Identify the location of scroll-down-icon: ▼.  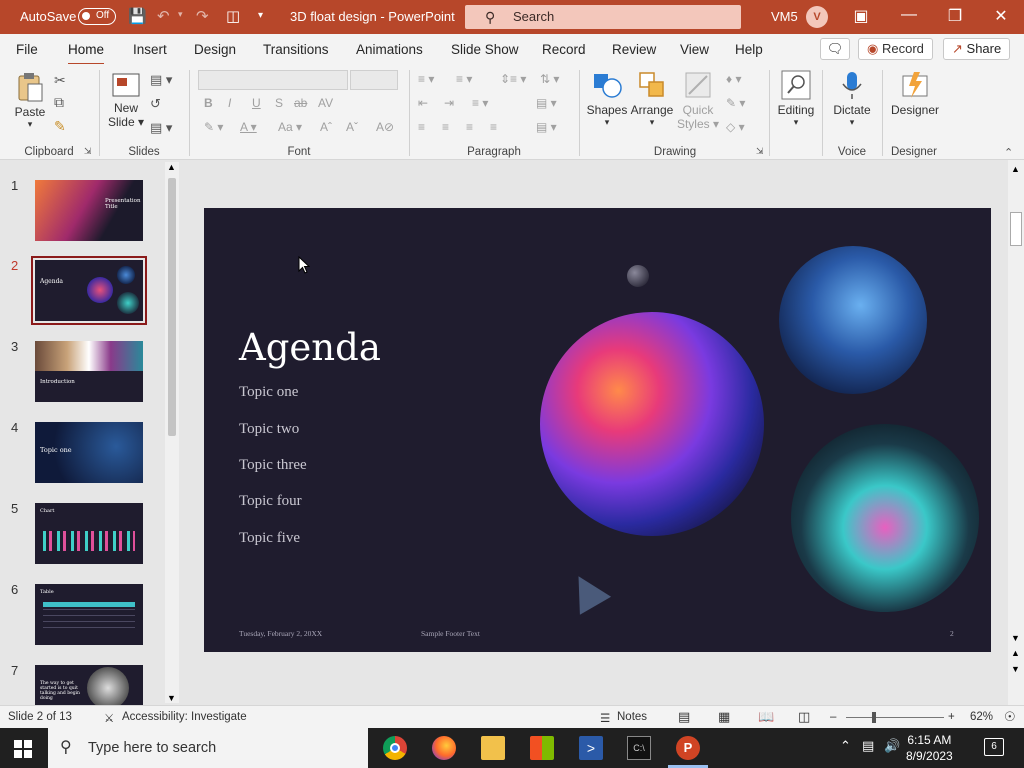
(1015, 638).